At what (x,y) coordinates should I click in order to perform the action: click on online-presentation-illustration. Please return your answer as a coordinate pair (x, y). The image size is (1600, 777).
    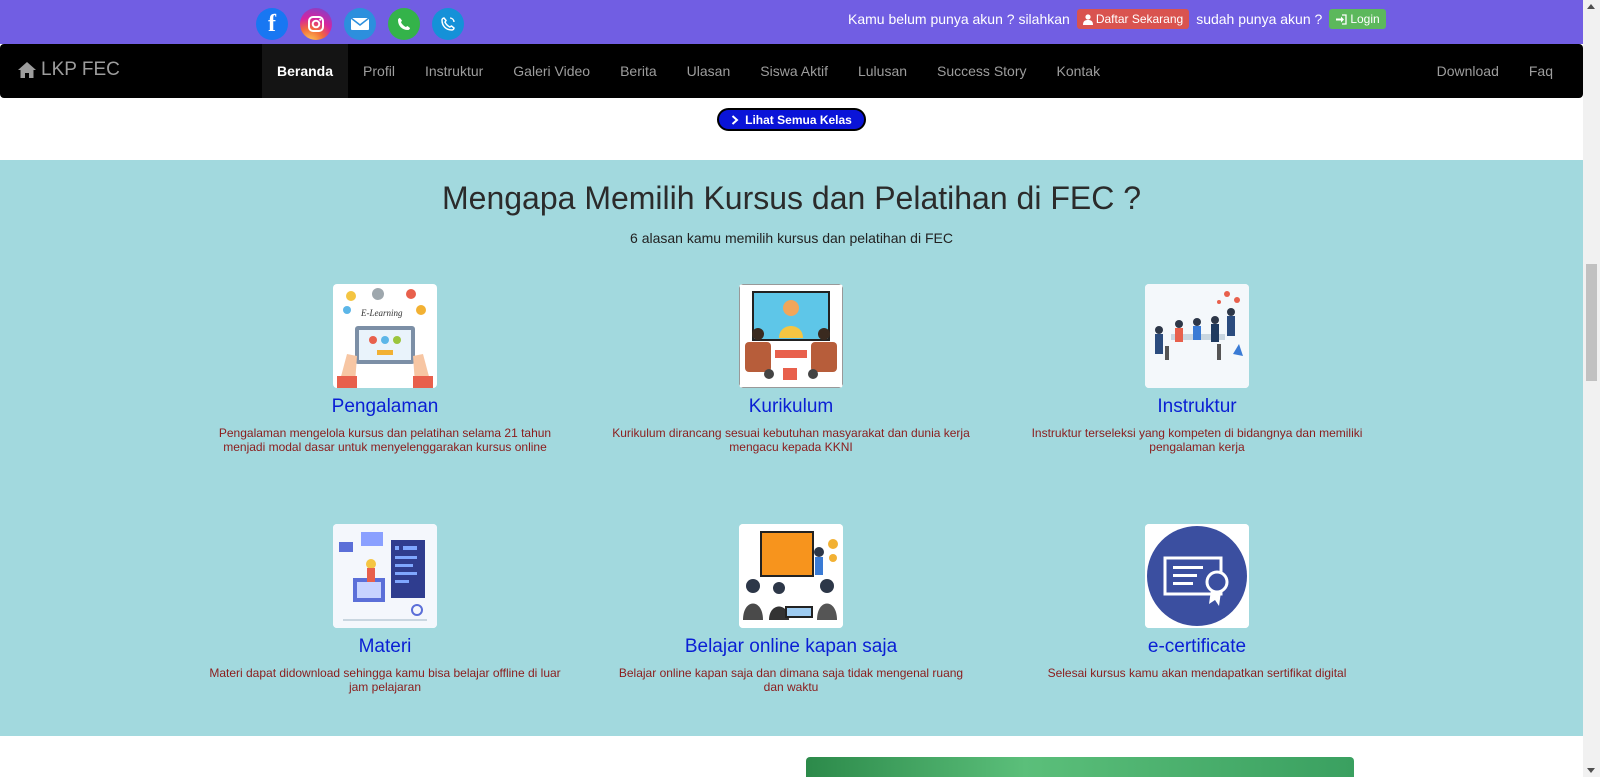
    Looking at the image, I should click on (791, 576).